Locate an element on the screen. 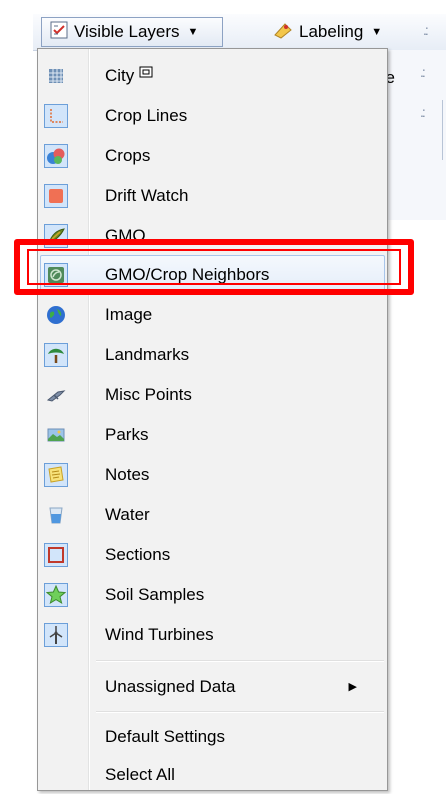 Image resolution: width=446 pixels, height=794 pixels. menu-item-label: Landmarks is located at coordinates (147, 354).